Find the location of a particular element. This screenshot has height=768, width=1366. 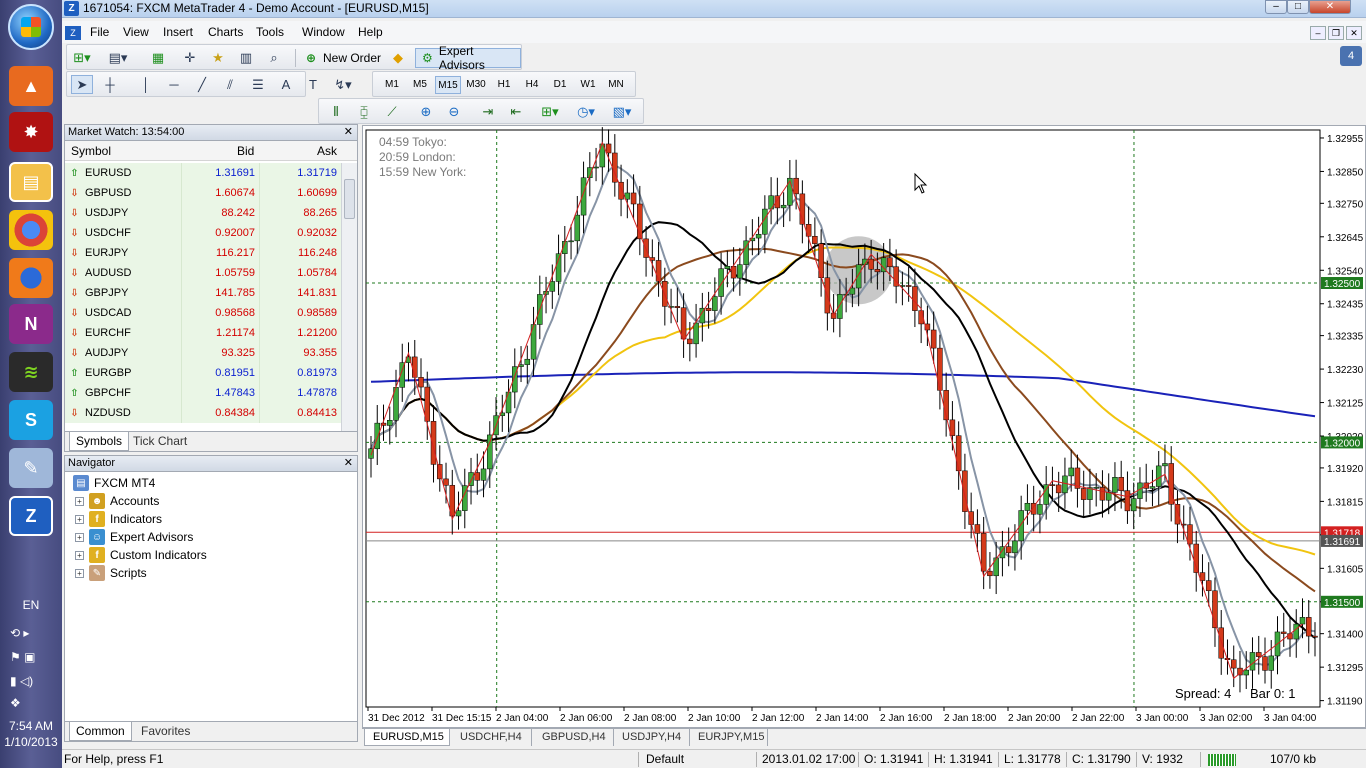

chrome-icon is located at coordinates (31, 230).